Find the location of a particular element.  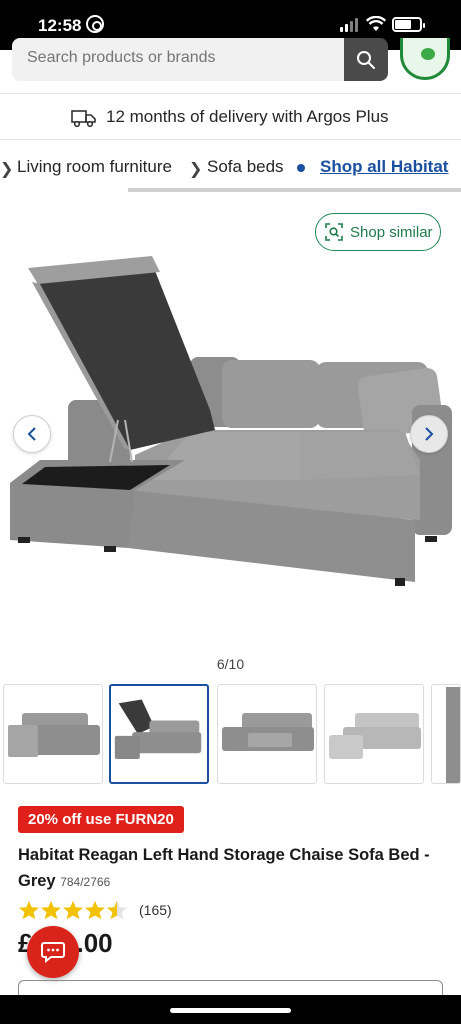

half-star-icon is located at coordinates (117, 910).